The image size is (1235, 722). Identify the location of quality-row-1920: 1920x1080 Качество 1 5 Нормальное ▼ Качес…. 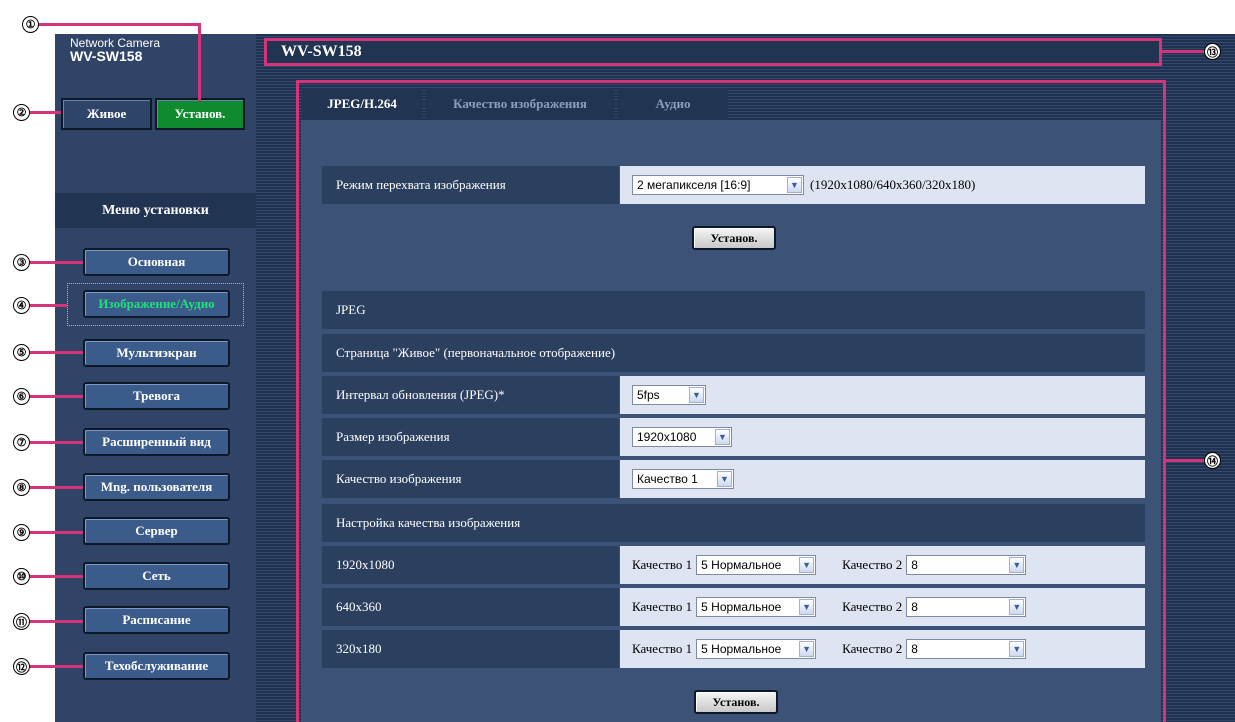
(733, 565).